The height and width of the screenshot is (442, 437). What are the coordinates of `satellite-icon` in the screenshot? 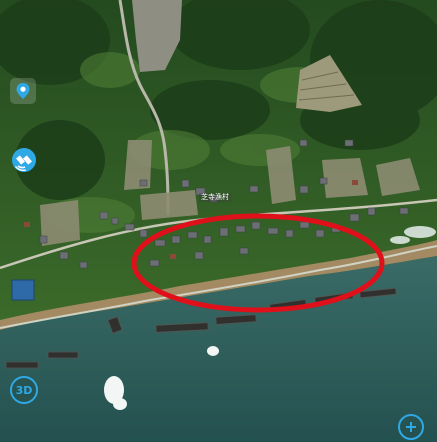 It's located at (24, 160).